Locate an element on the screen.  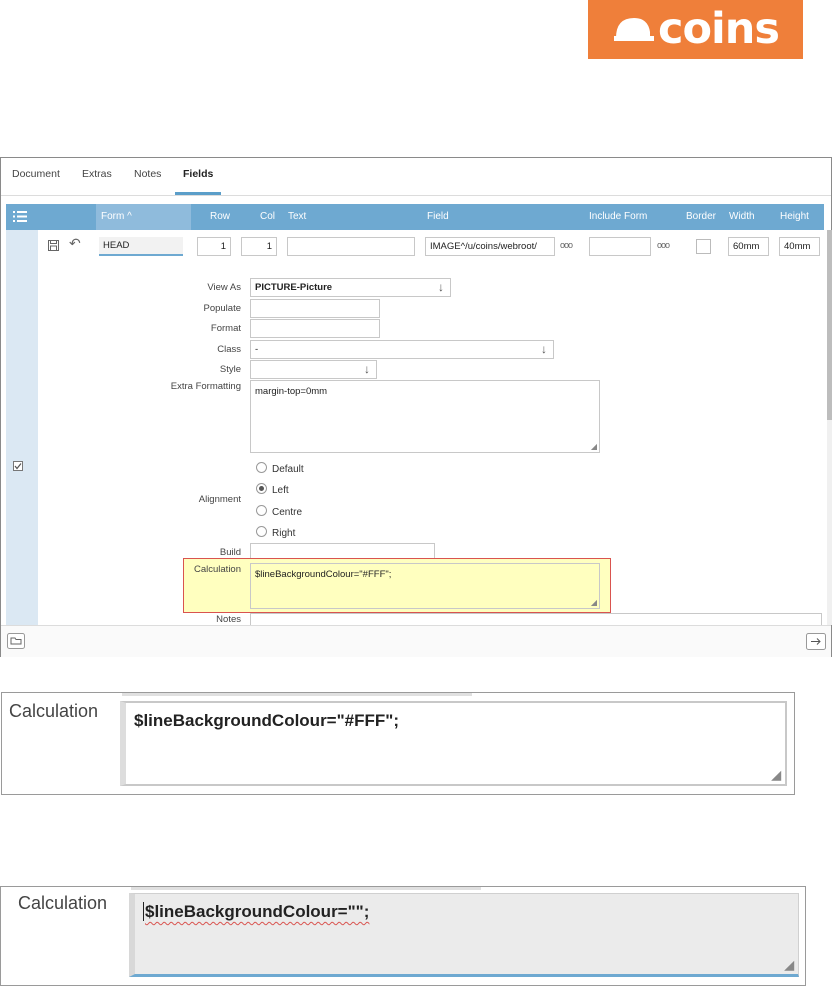
active-tab-indicator is located at coordinates (198, 193).